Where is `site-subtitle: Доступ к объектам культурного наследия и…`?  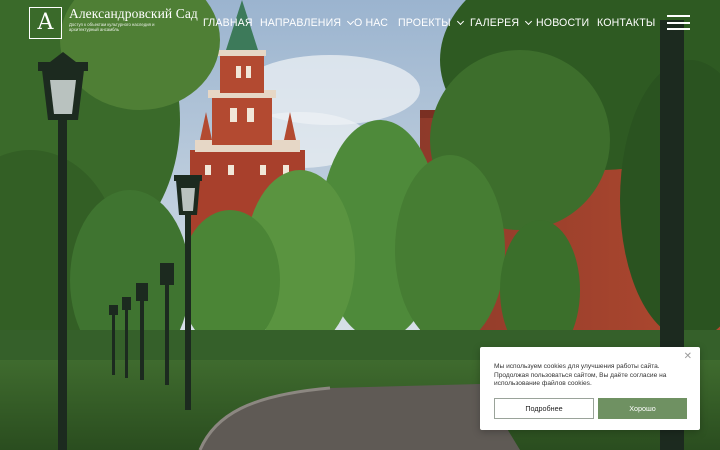
site-subtitle: Доступ к объектам культурного наследия и… is located at coordinates (112, 27).